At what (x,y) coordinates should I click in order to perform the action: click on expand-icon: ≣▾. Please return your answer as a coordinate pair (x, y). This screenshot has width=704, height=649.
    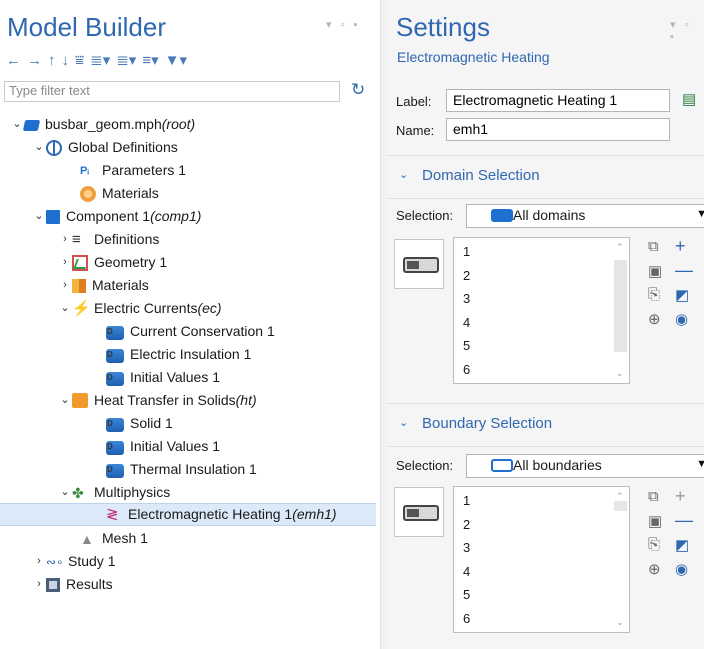
    Looking at the image, I should click on (100, 60).